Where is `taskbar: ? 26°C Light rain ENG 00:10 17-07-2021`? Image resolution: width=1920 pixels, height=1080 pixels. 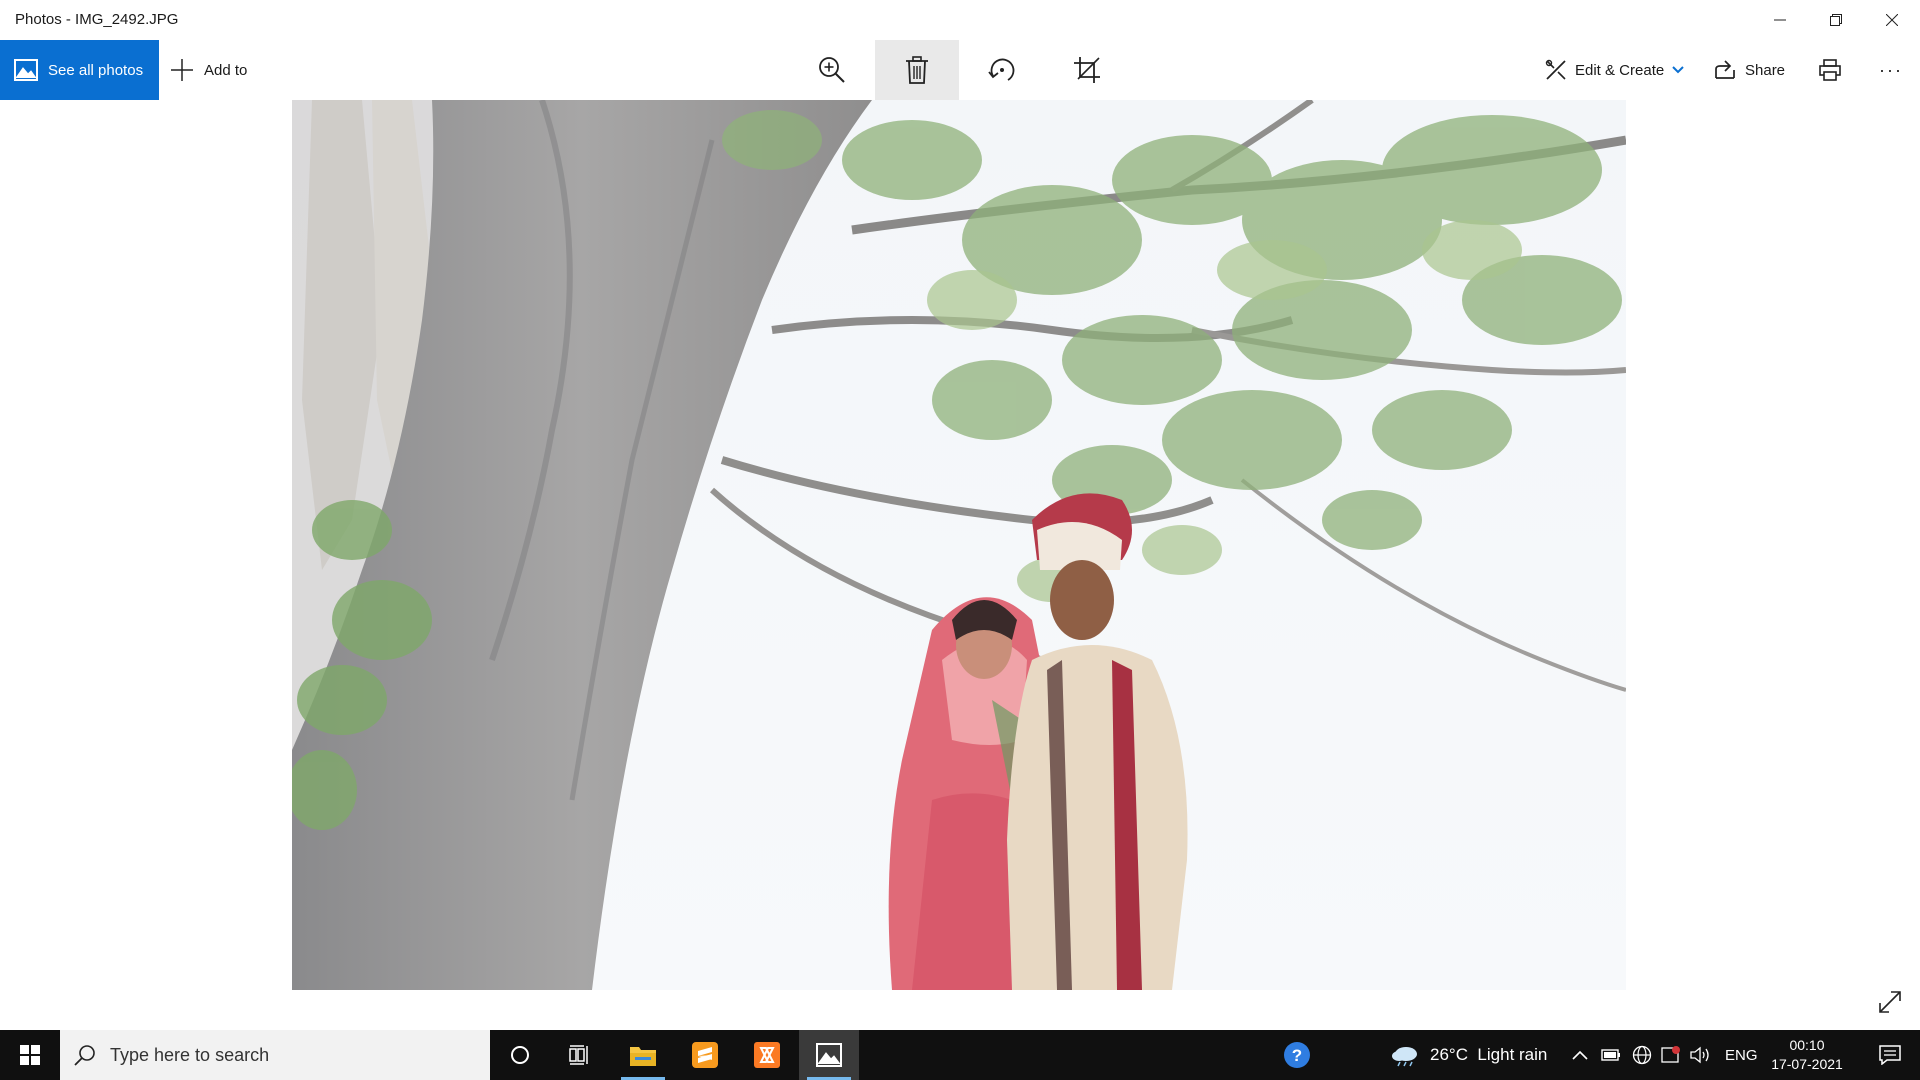
taskbar: ? 26°C Light rain ENG 00:10 17-07-2021 is located at coordinates (960, 1055).